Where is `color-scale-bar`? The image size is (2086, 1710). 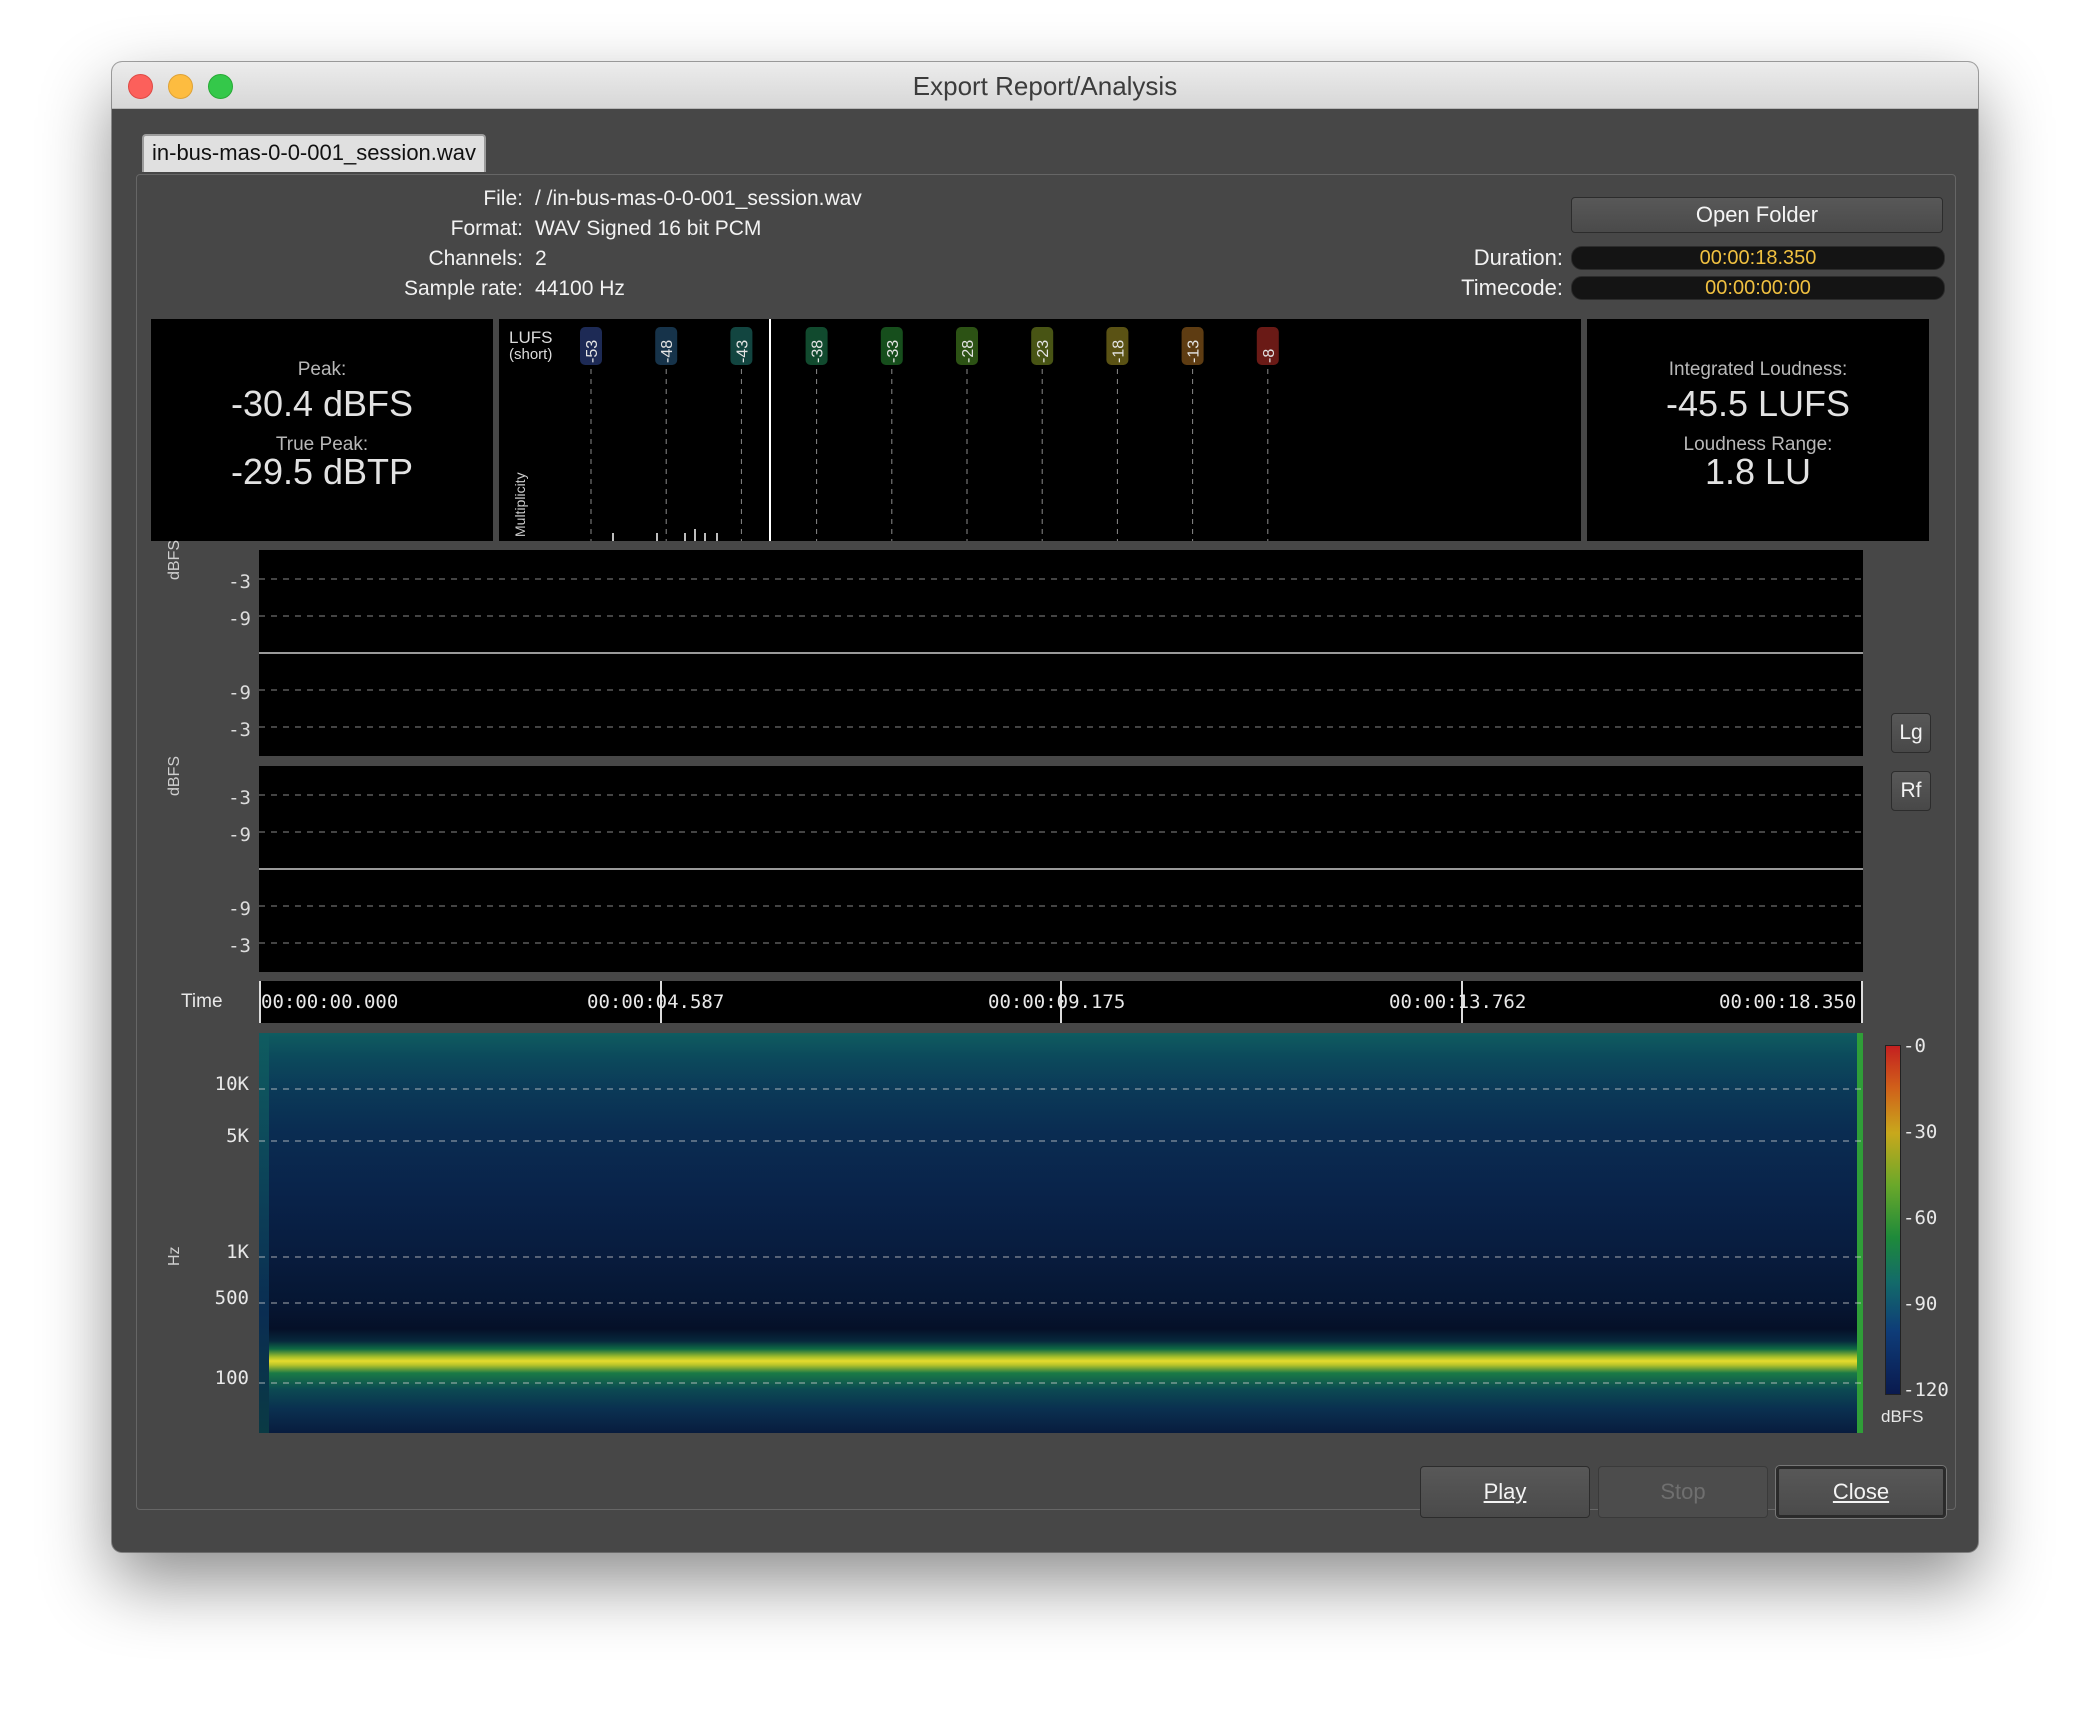 color-scale-bar is located at coordinates (1893, 1220).